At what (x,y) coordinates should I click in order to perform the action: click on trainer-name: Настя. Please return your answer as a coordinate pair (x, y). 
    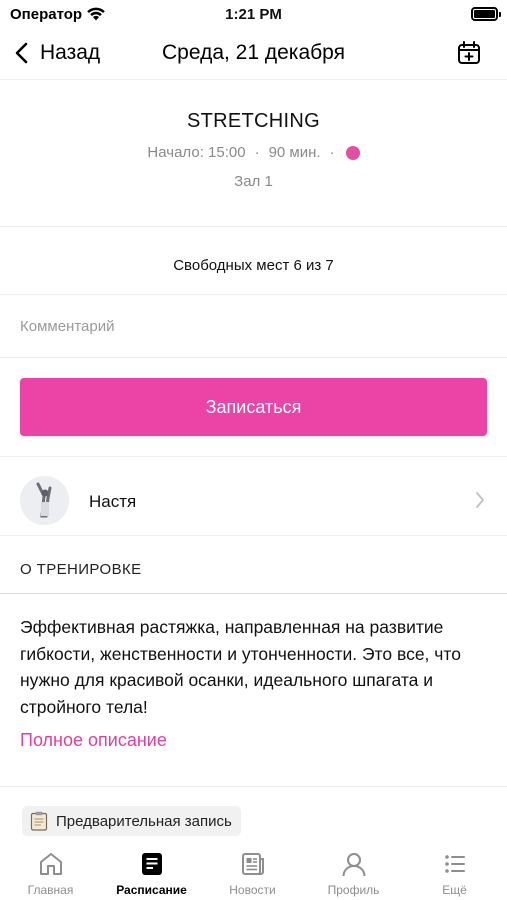
    Looking at the image, I should click on (113, 501).